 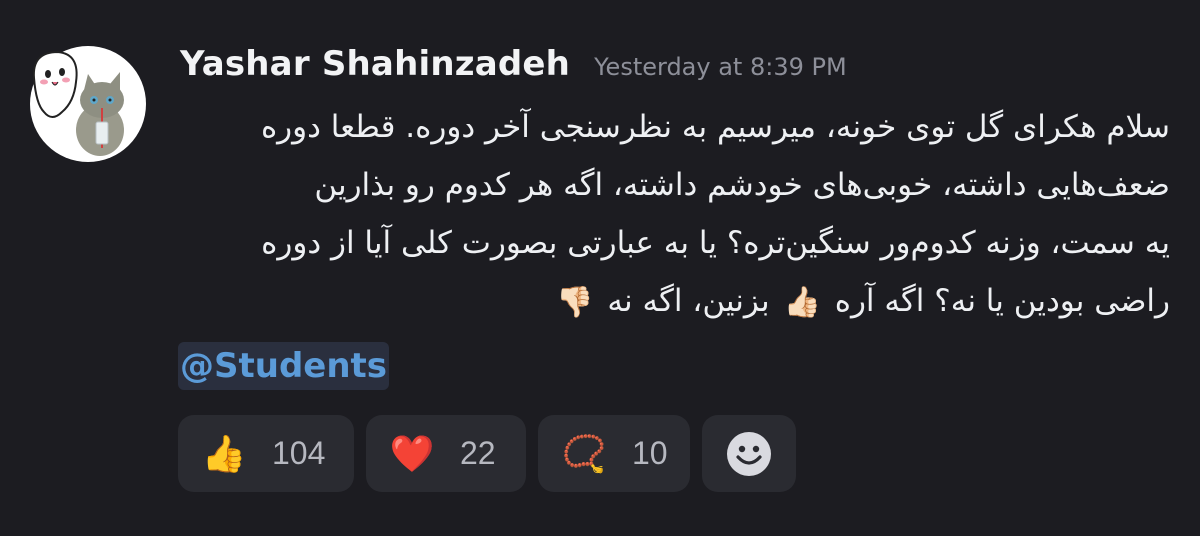 I want to click on reaction-count: 10, so click(x=650, y=453).